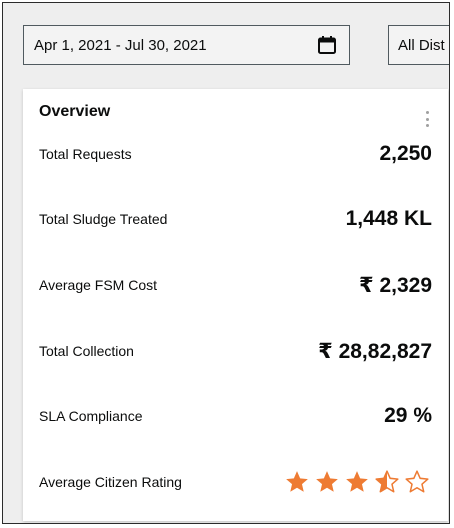  Describe the element at coordinates (417, 482) in the screenshot. I see `star-empty-icon` at that location.